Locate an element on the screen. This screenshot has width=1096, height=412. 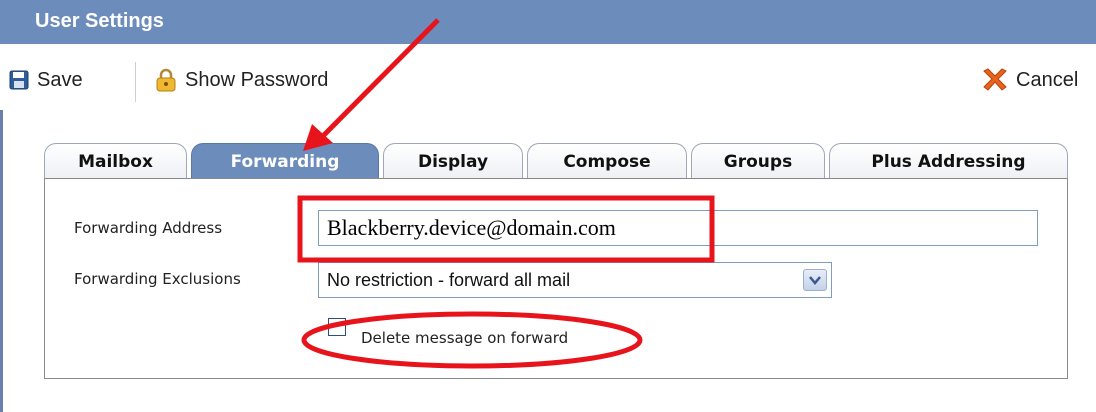
tab-compose: Compose is located at coordinates (607, 161).